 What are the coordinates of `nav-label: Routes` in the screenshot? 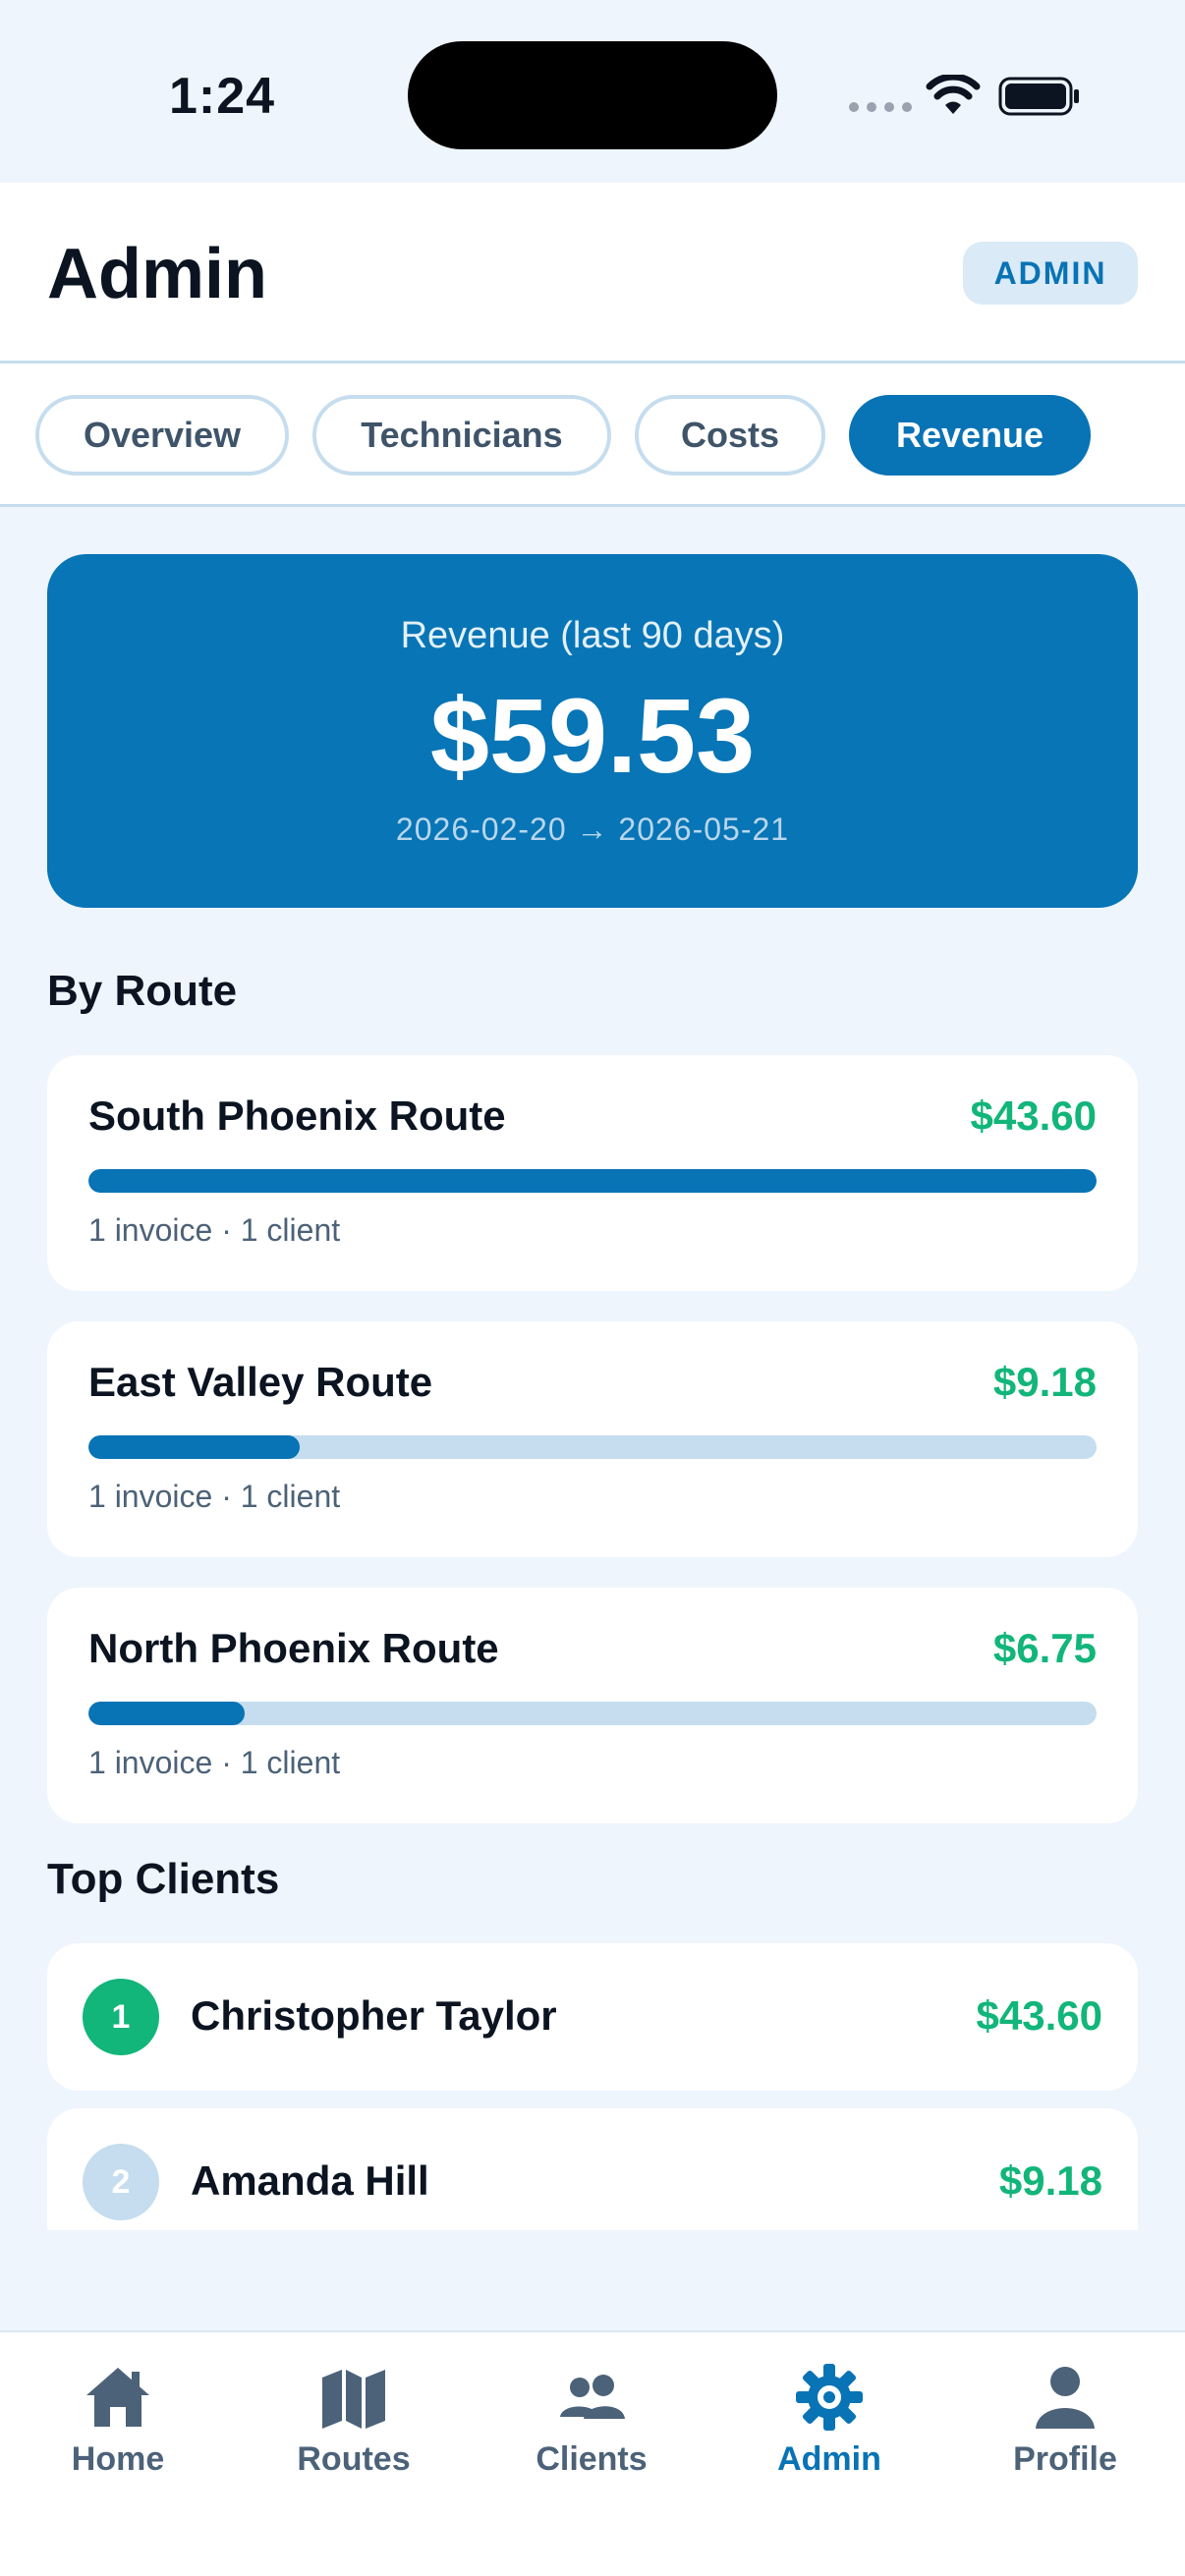 It's located at (354, 2459).